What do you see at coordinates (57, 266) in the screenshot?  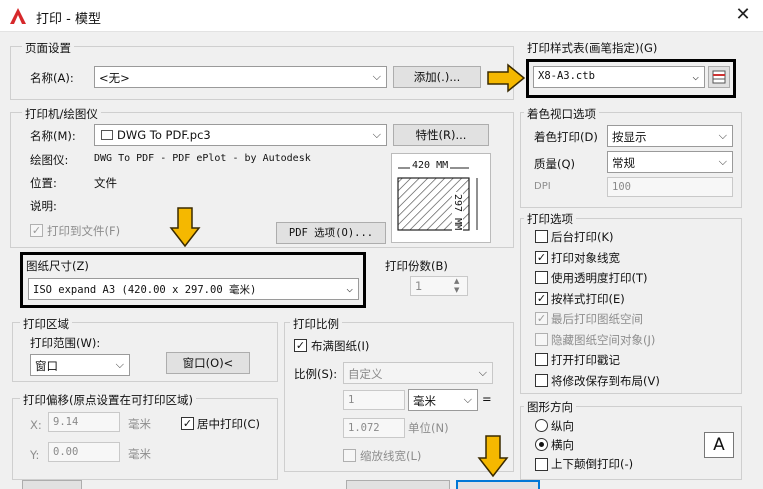 I see `paper-size-title: 图纸尺寸(Z)` at bounding box center [57, 266].